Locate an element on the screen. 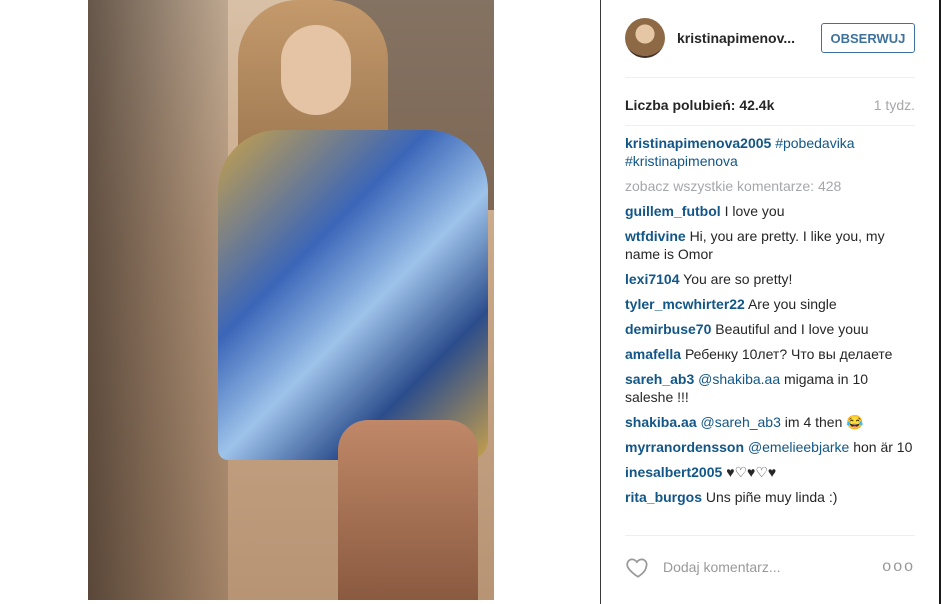 Image resolution: width=941 pixels, height=604 pixels. comment-mention: @sareh_ab3 is located at coordinates (741, 422).